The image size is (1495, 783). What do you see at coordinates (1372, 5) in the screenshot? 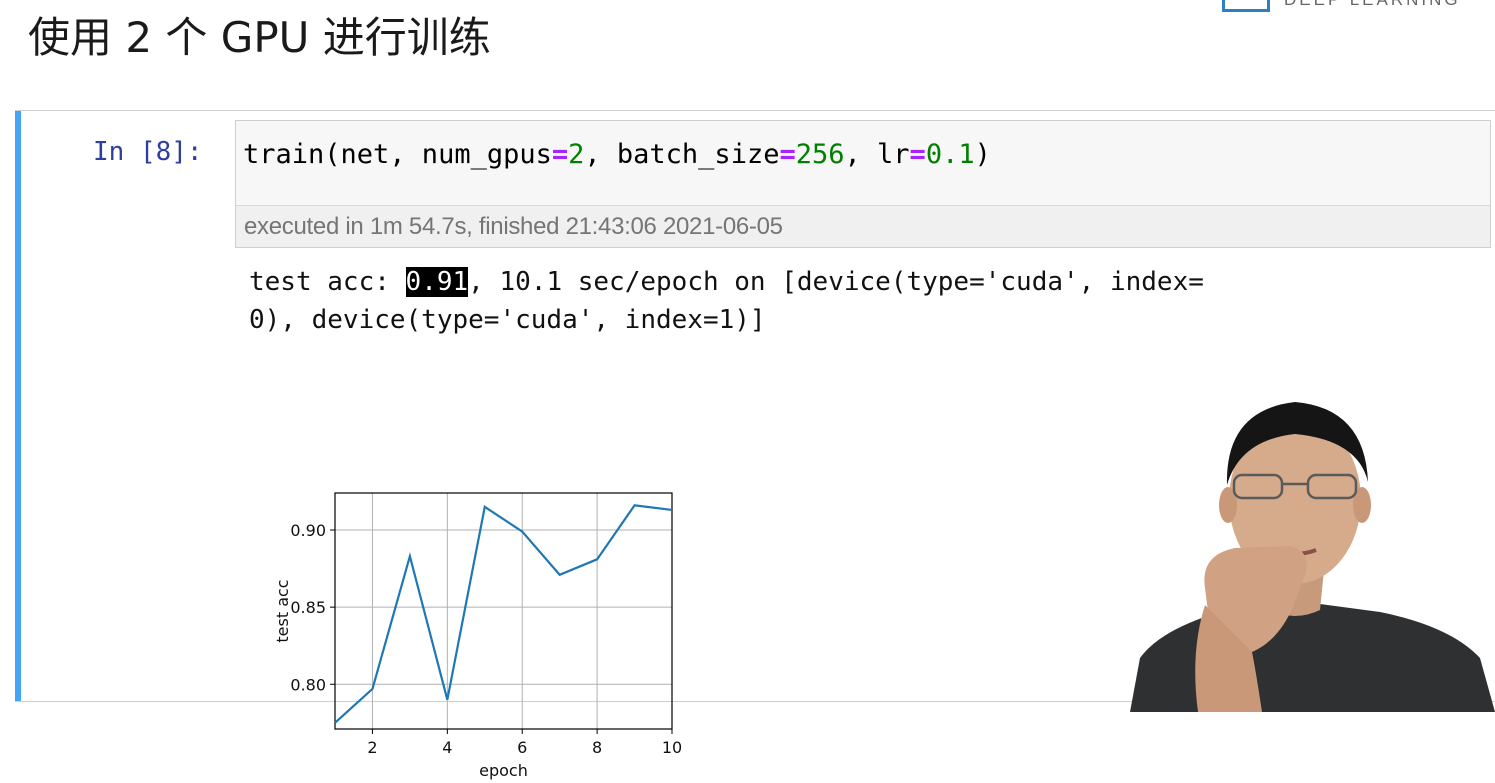
I see `logo-text: DEEP LEARNING` at bounding box center [1372, 5].